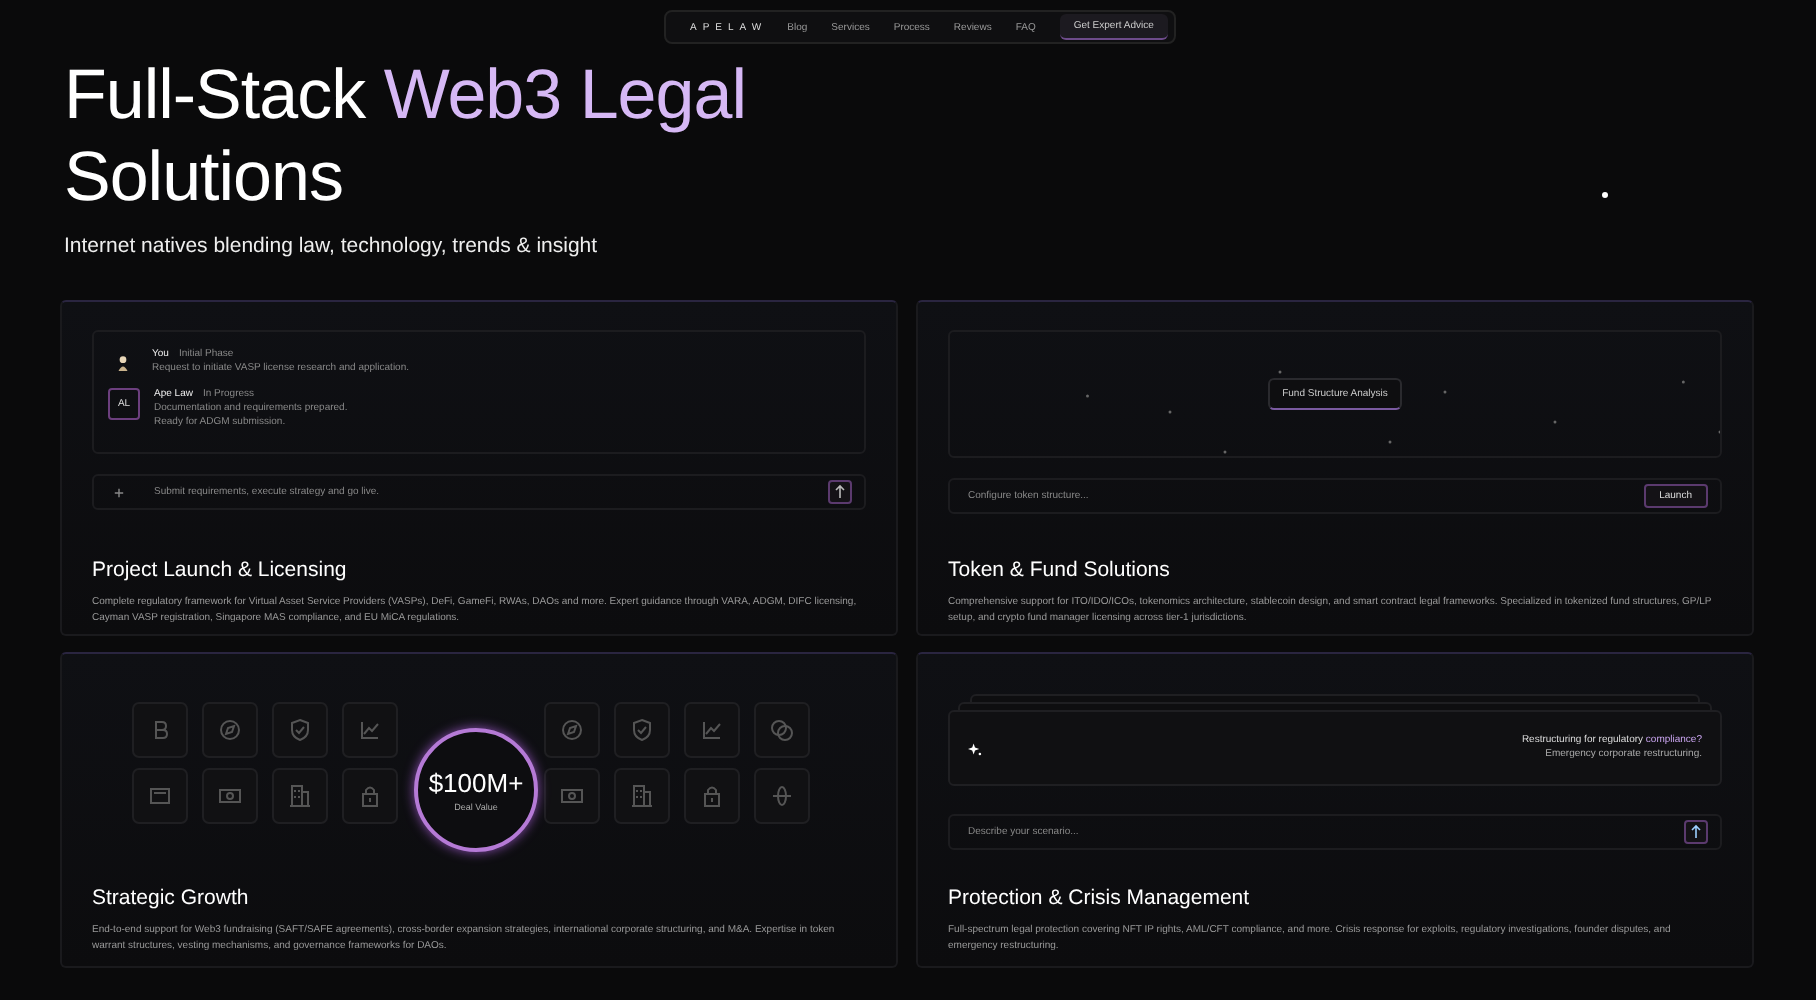  What do you see at coordinates (160, 730) in the screenshot?
I see `bitcoin-icon` at bounding box center [160, 730].